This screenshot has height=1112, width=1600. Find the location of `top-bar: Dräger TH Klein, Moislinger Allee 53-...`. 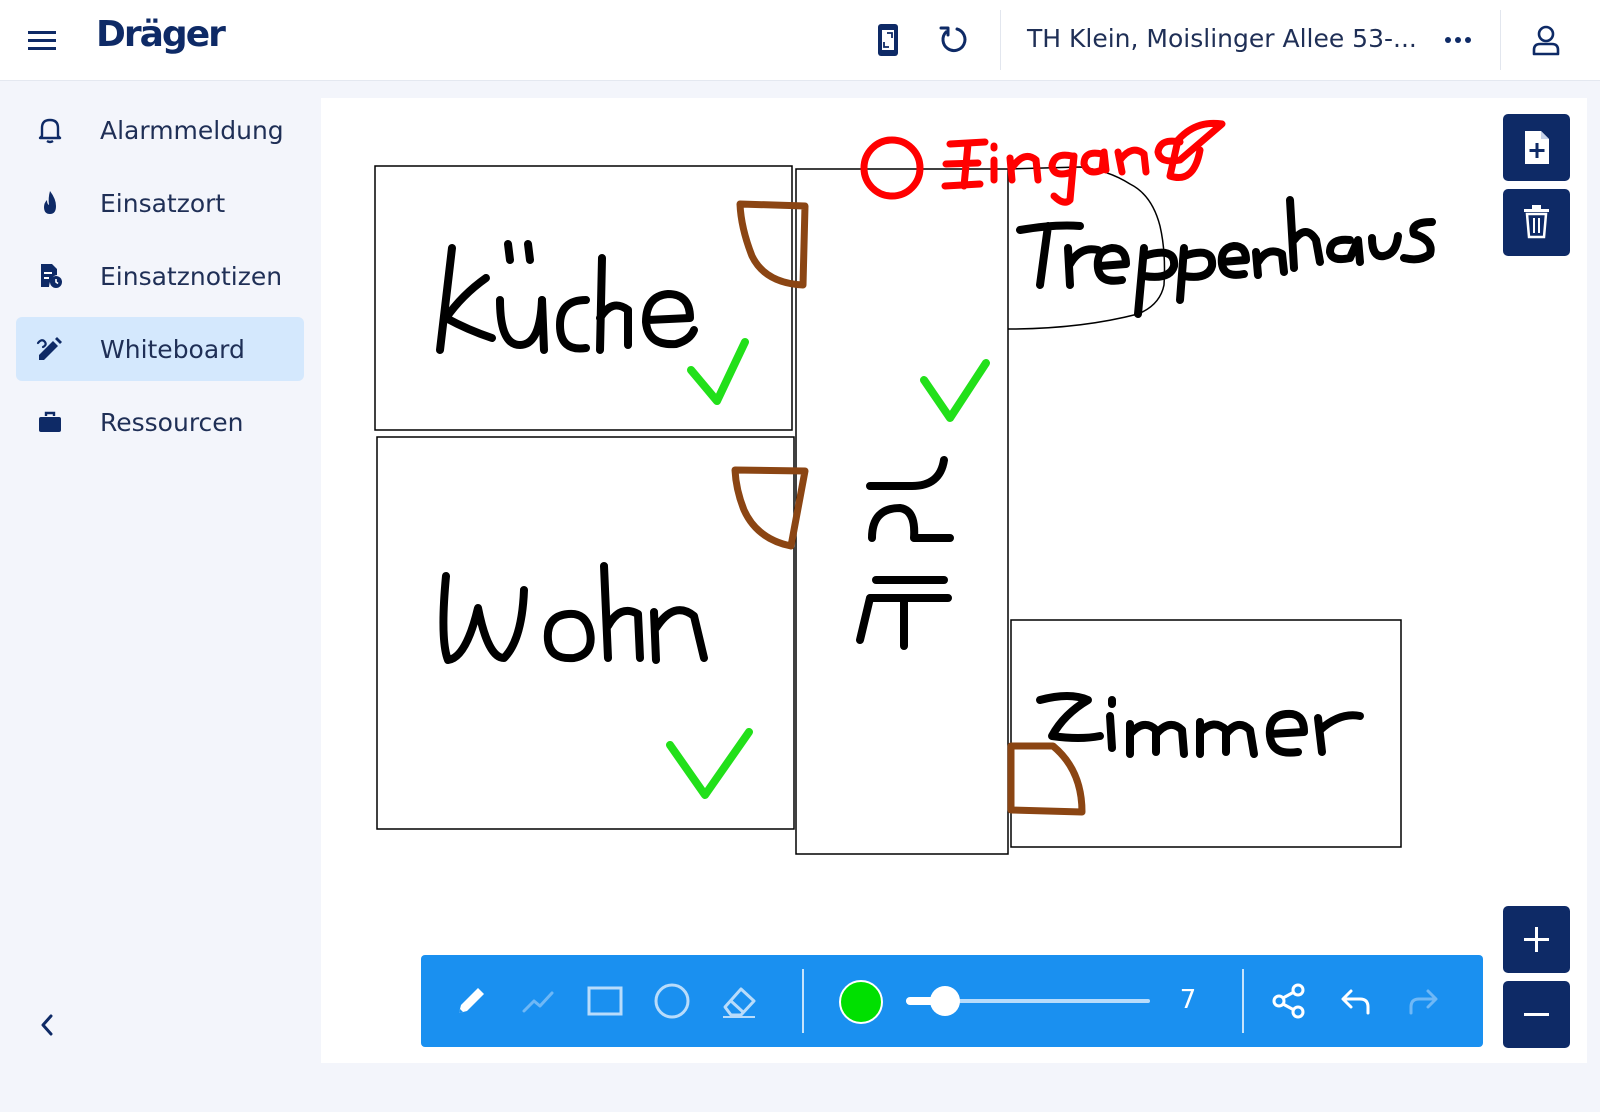

top-bar: Dräger TH Klein, Moislinger Allee 53-... is located at coordinates (800, 40).